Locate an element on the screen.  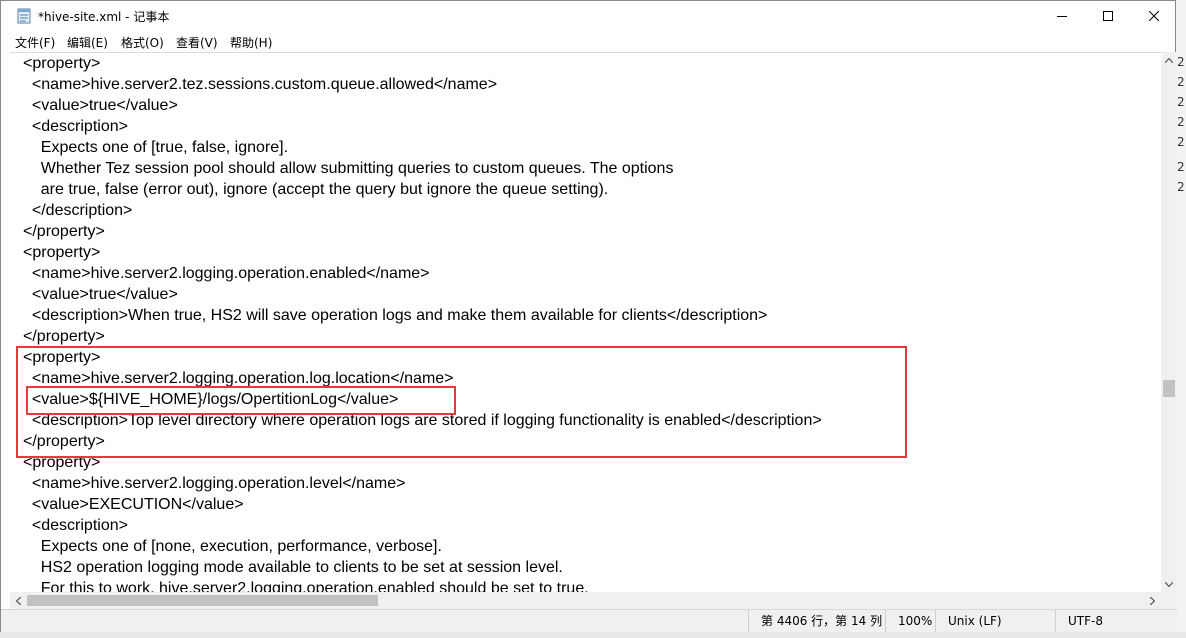
minimize-icon is located at coordinates (1062, 16).